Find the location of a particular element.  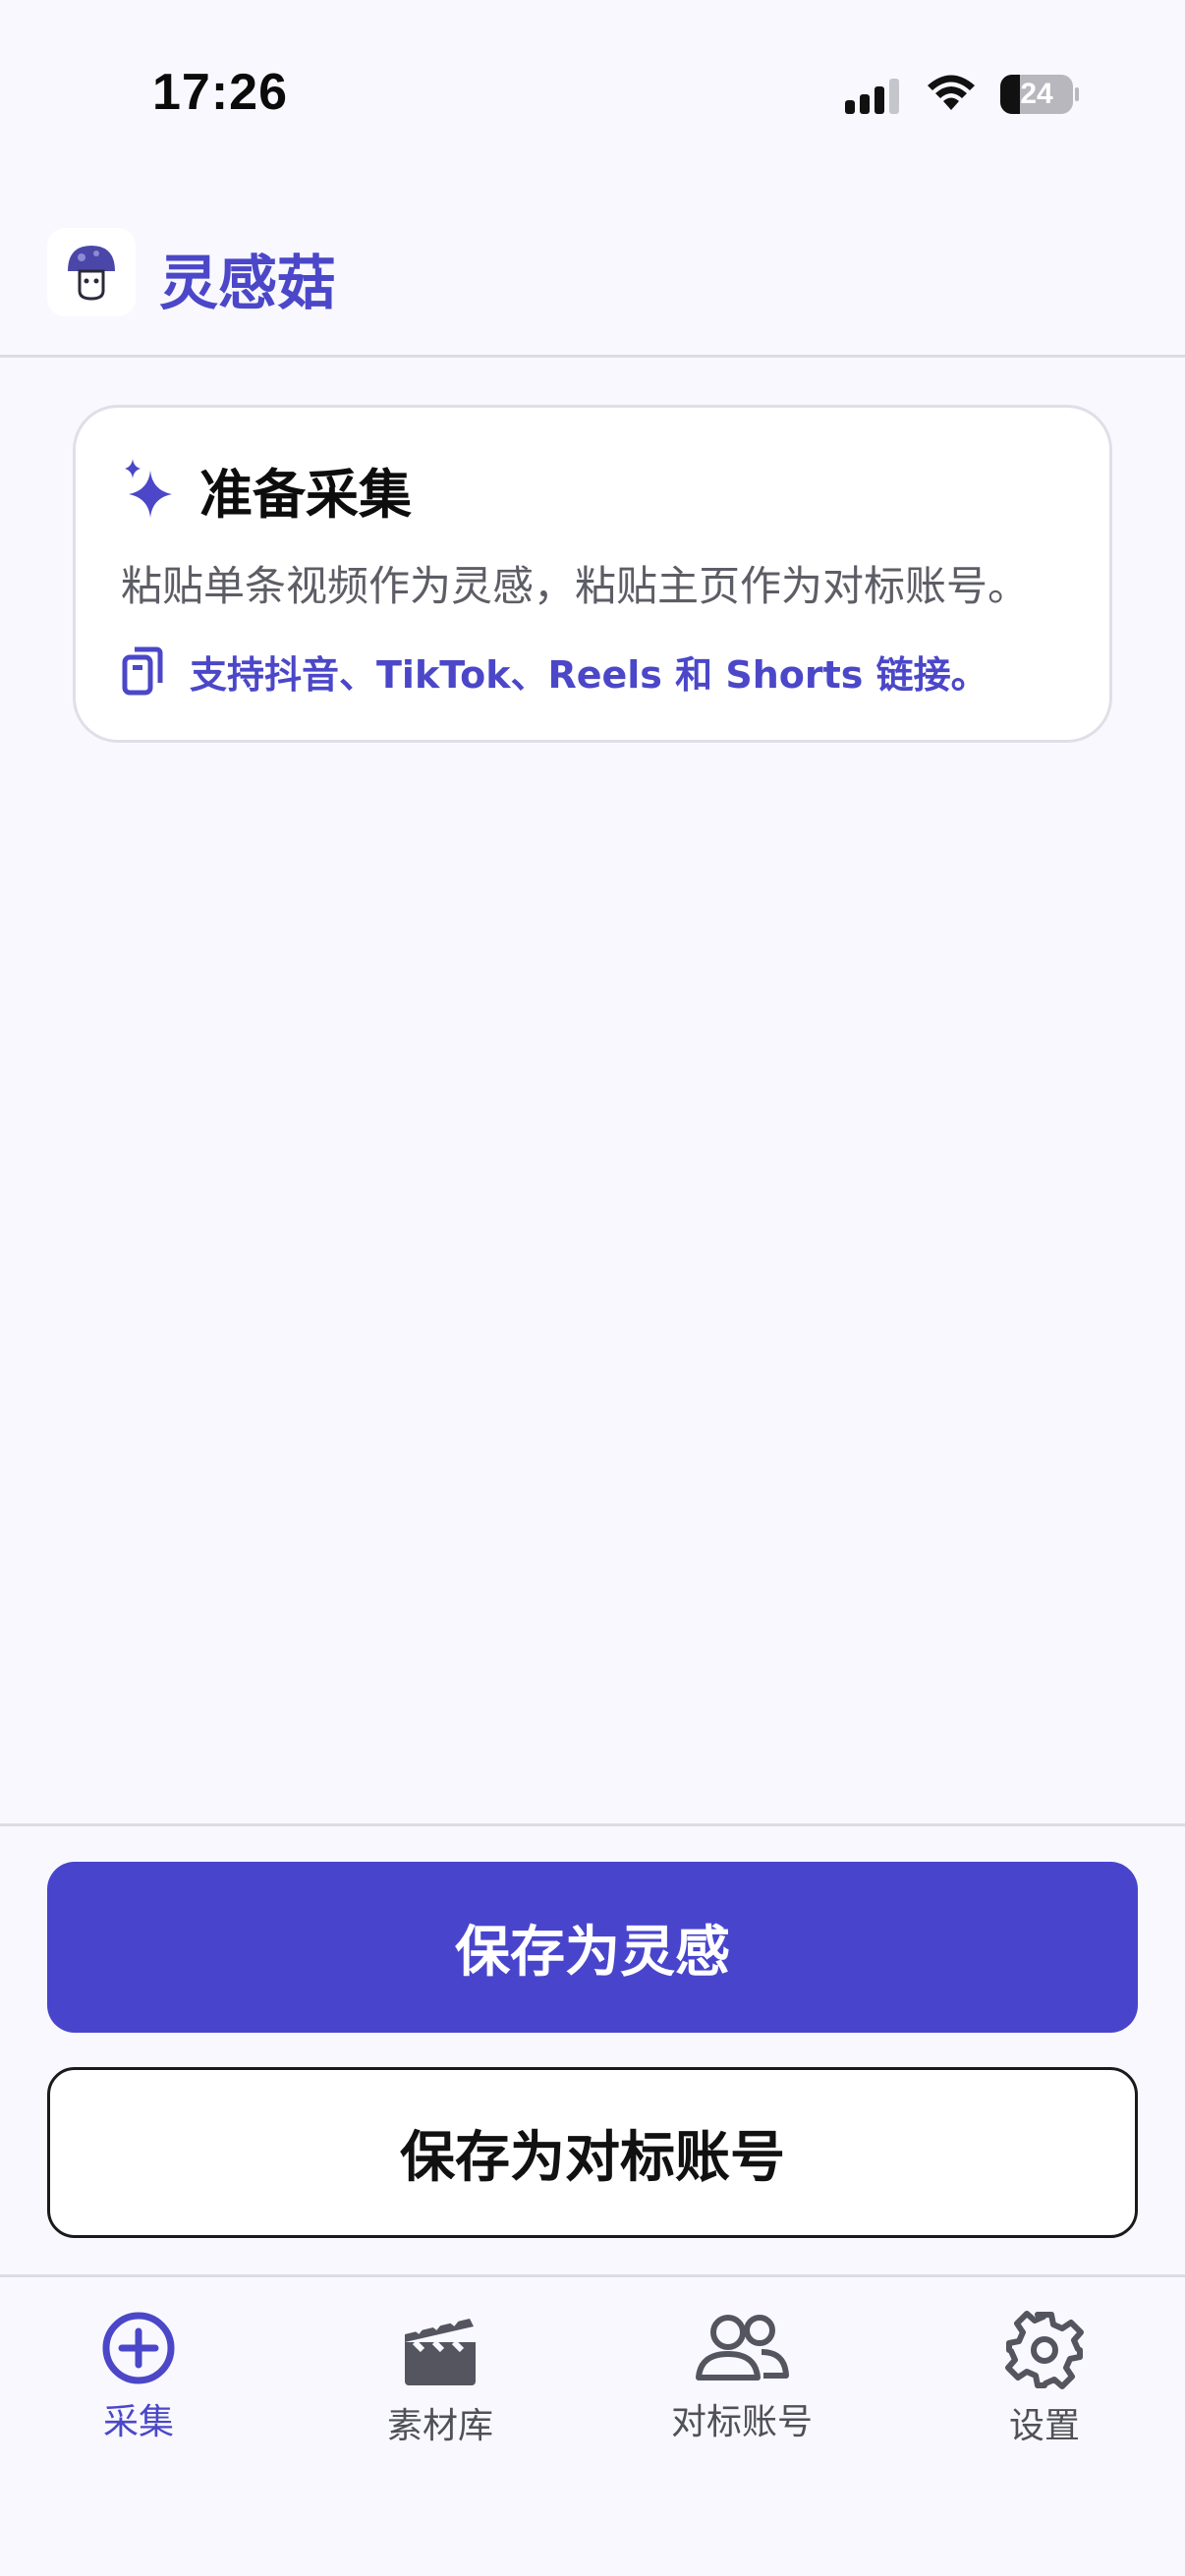

tab-library: 素材库 is located at coordinates (440, 2387).